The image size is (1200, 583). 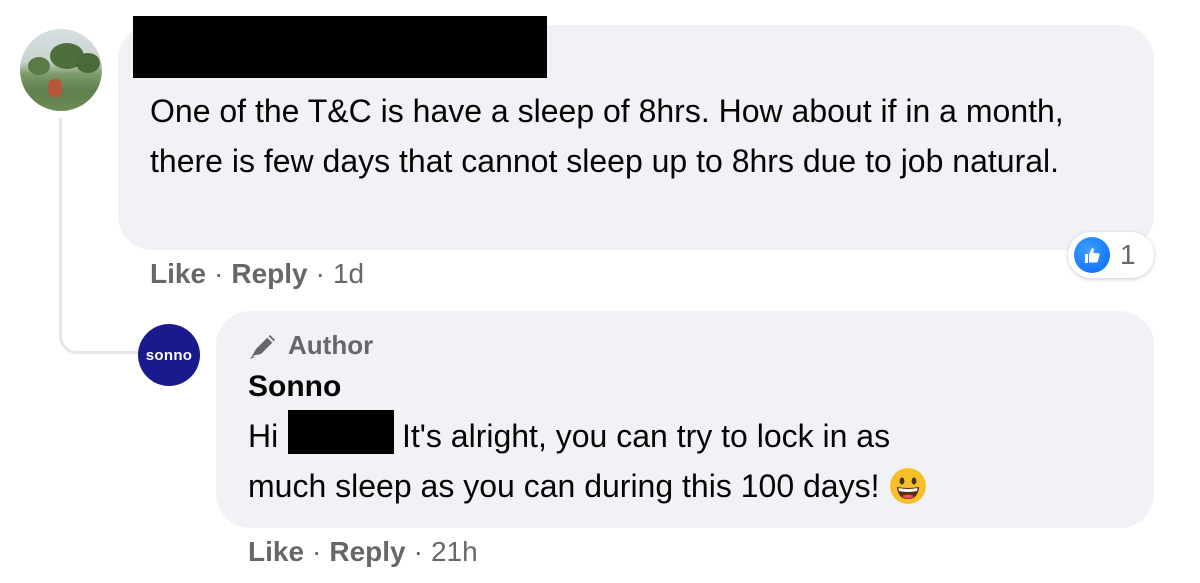 I want to click on grinning-face-emoji, so click(x=908, y=486).